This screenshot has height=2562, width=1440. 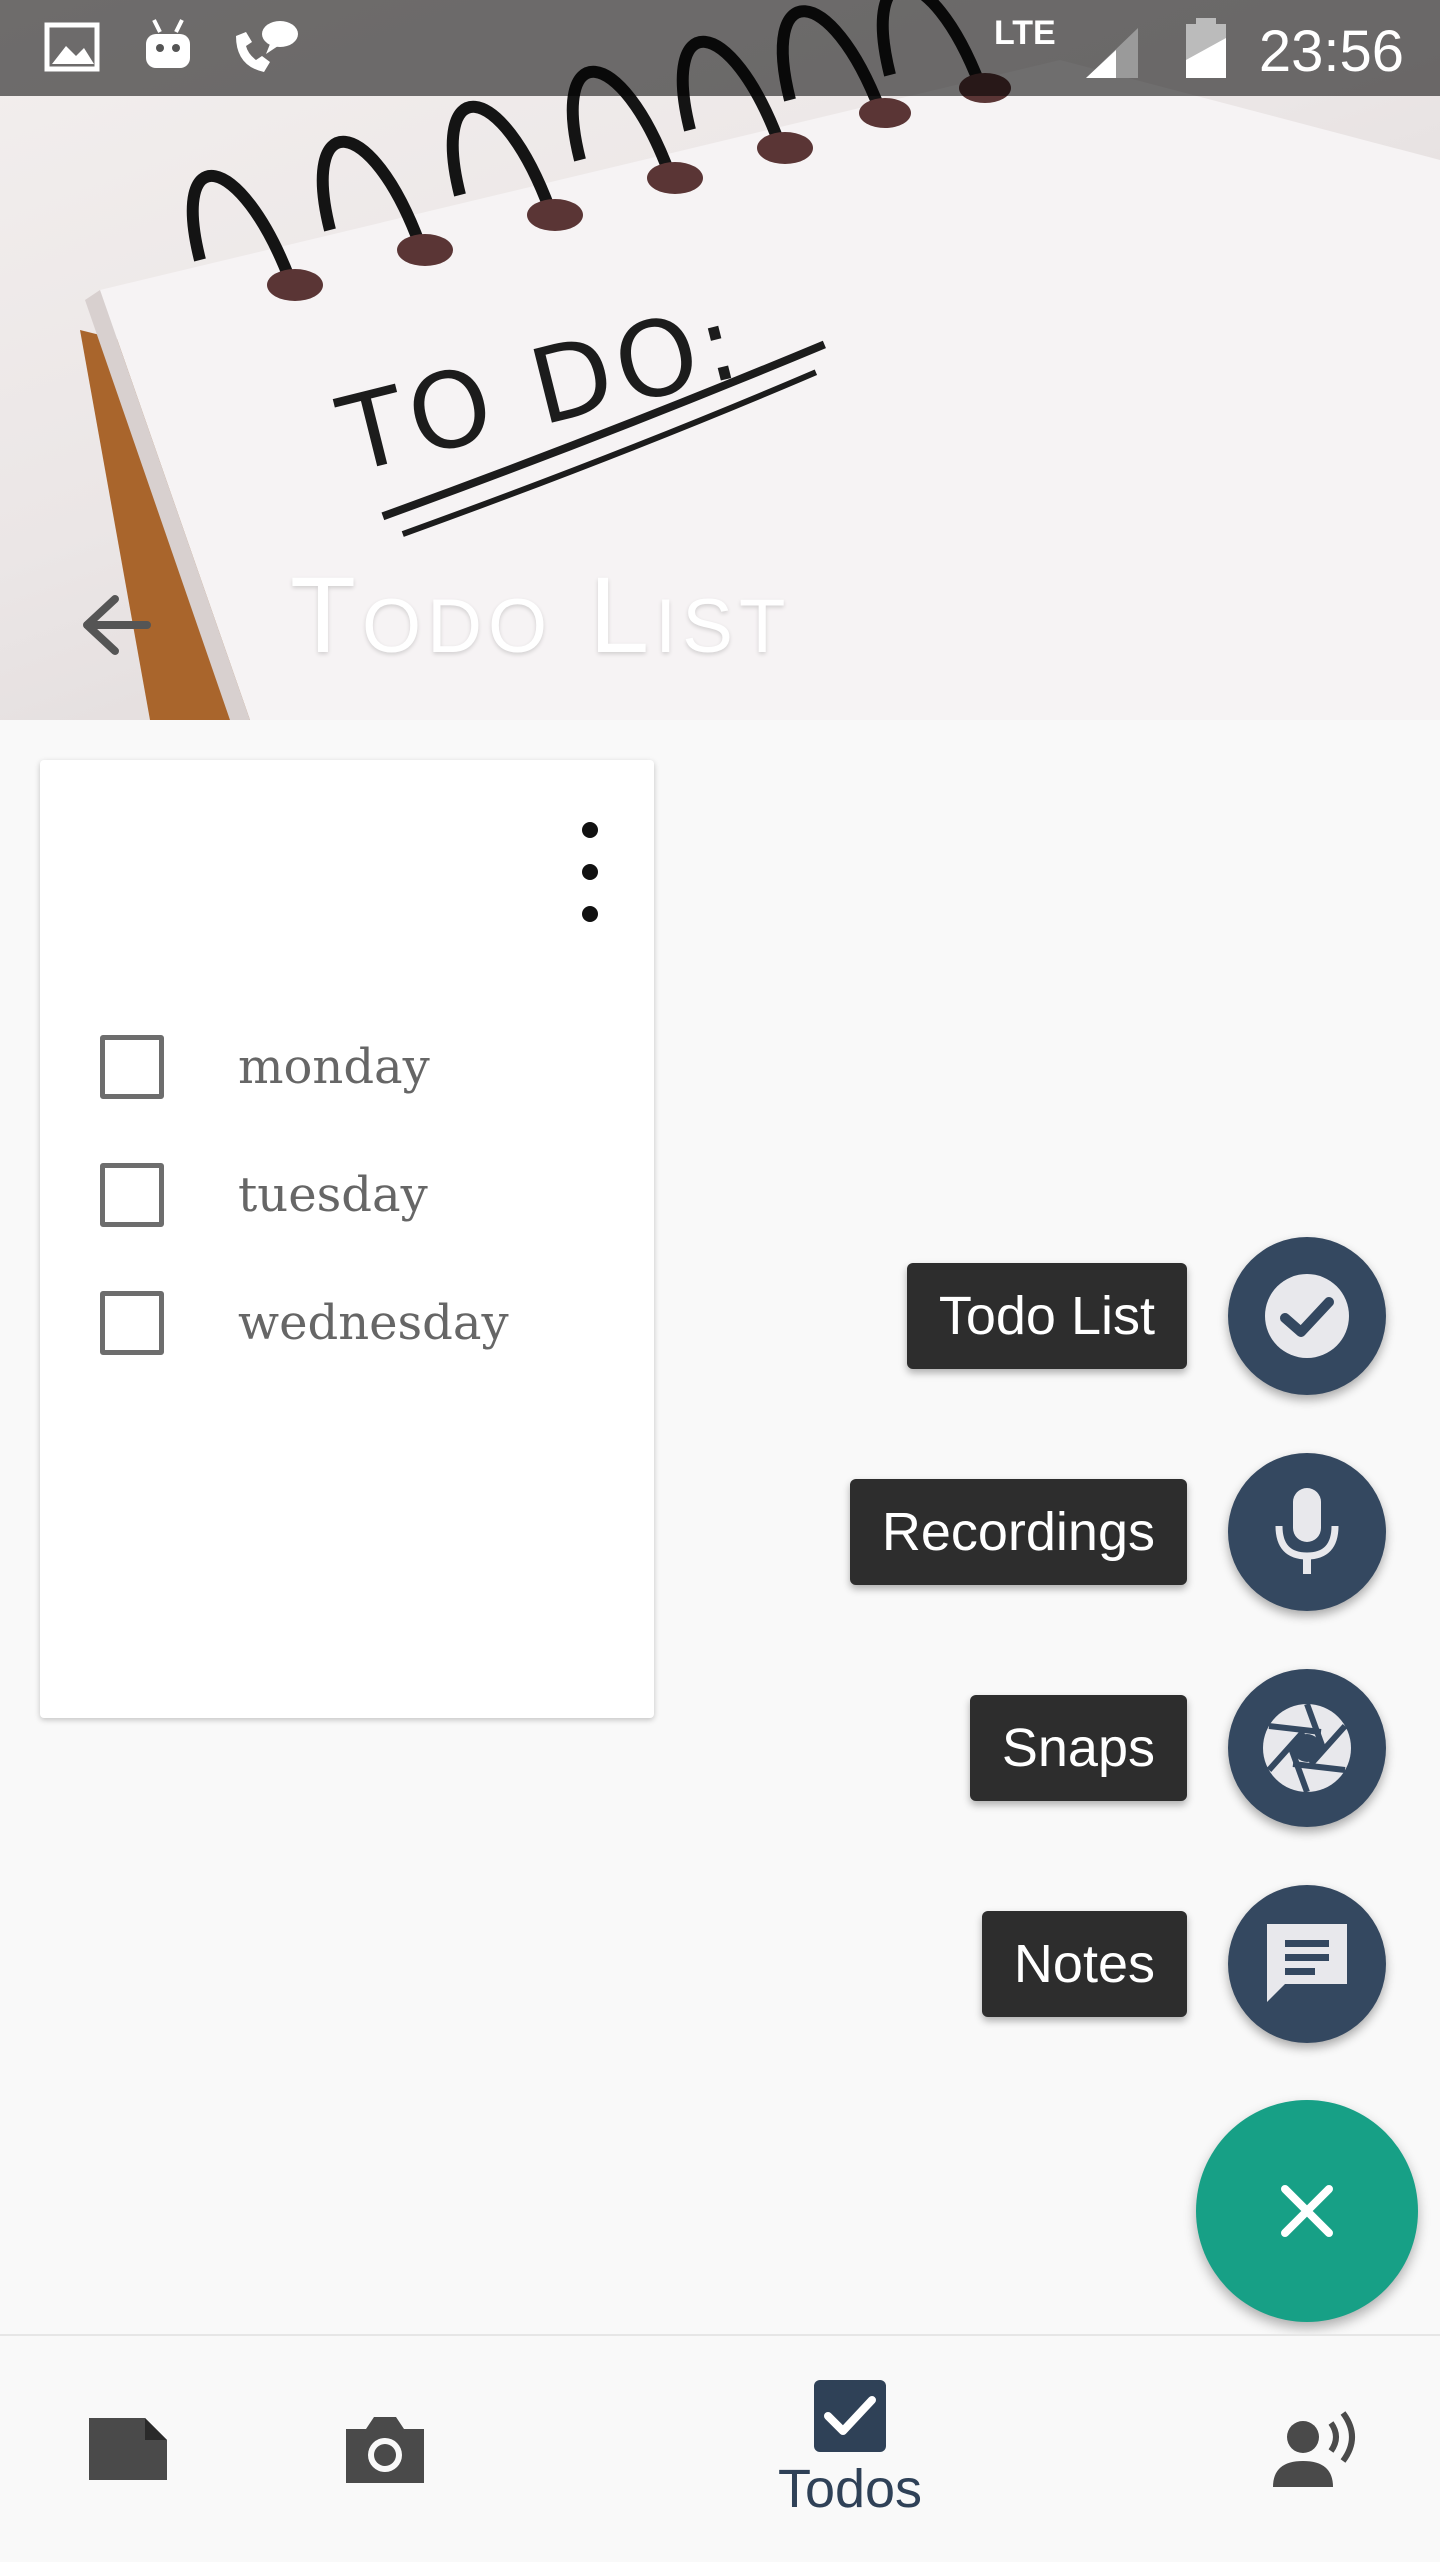 I want to click on todo-list-label-button: Todo List, so click(x=1046, y=1316).